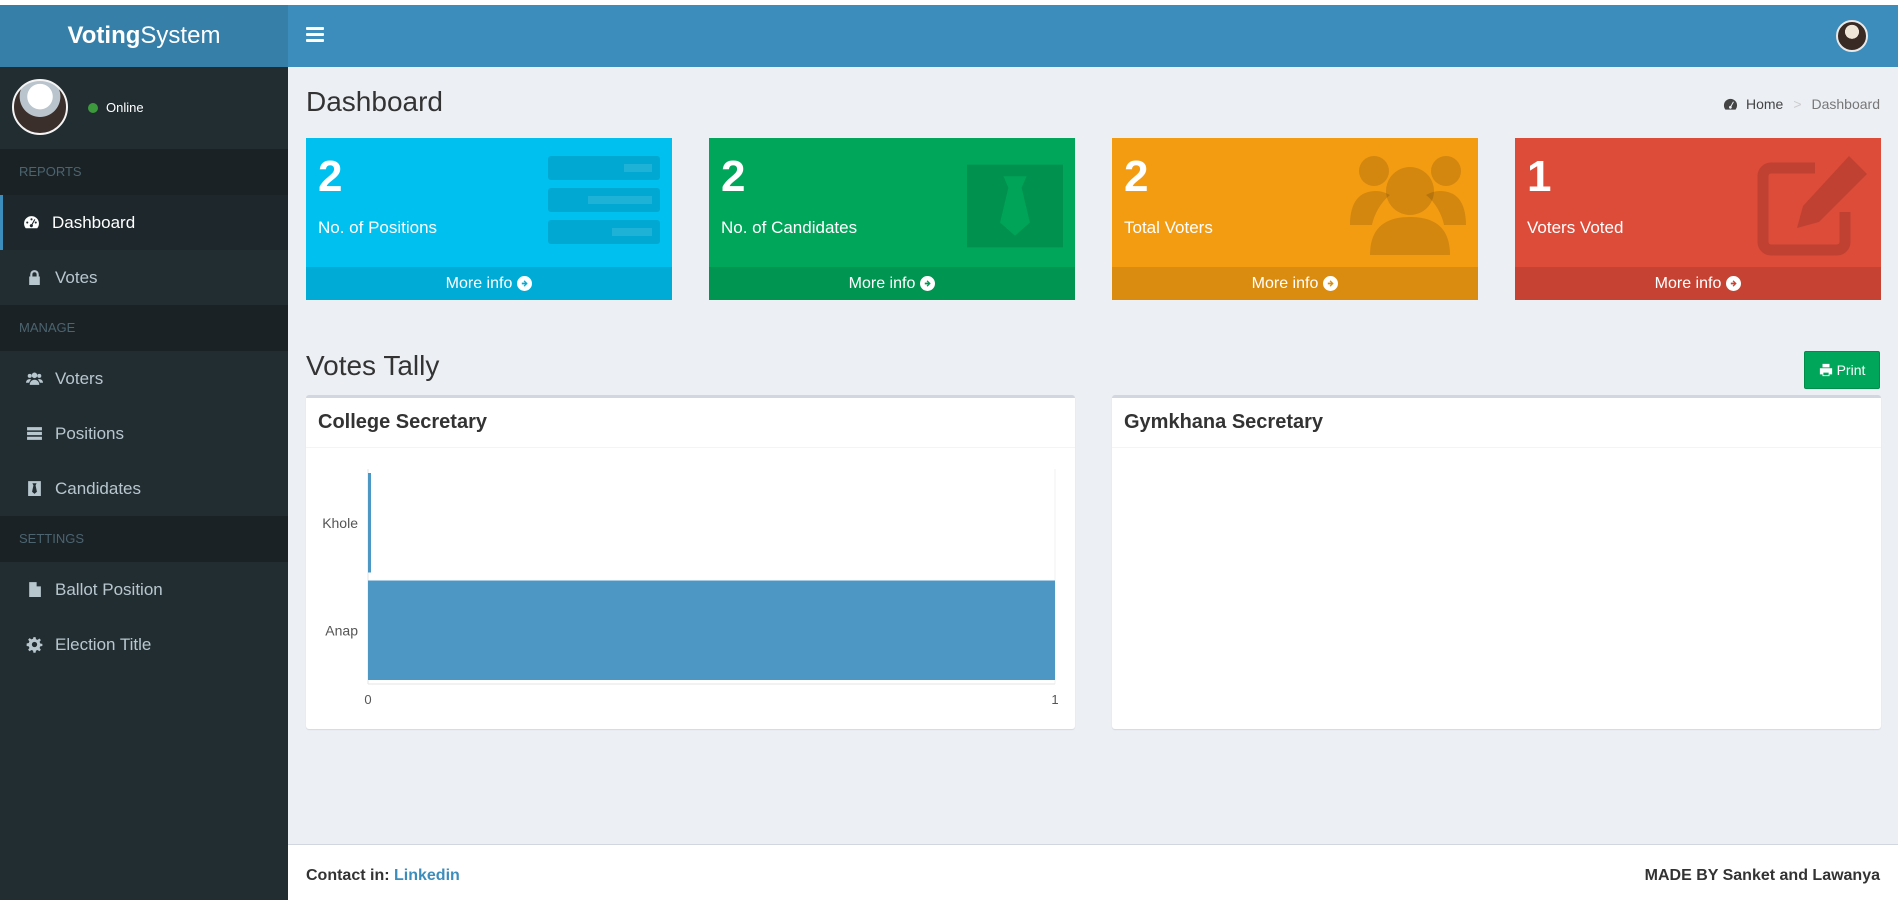 The height and width of the screenshot is (900, 1898). I want to click on sidebar-item-label: Election Title, so click(103, 644).